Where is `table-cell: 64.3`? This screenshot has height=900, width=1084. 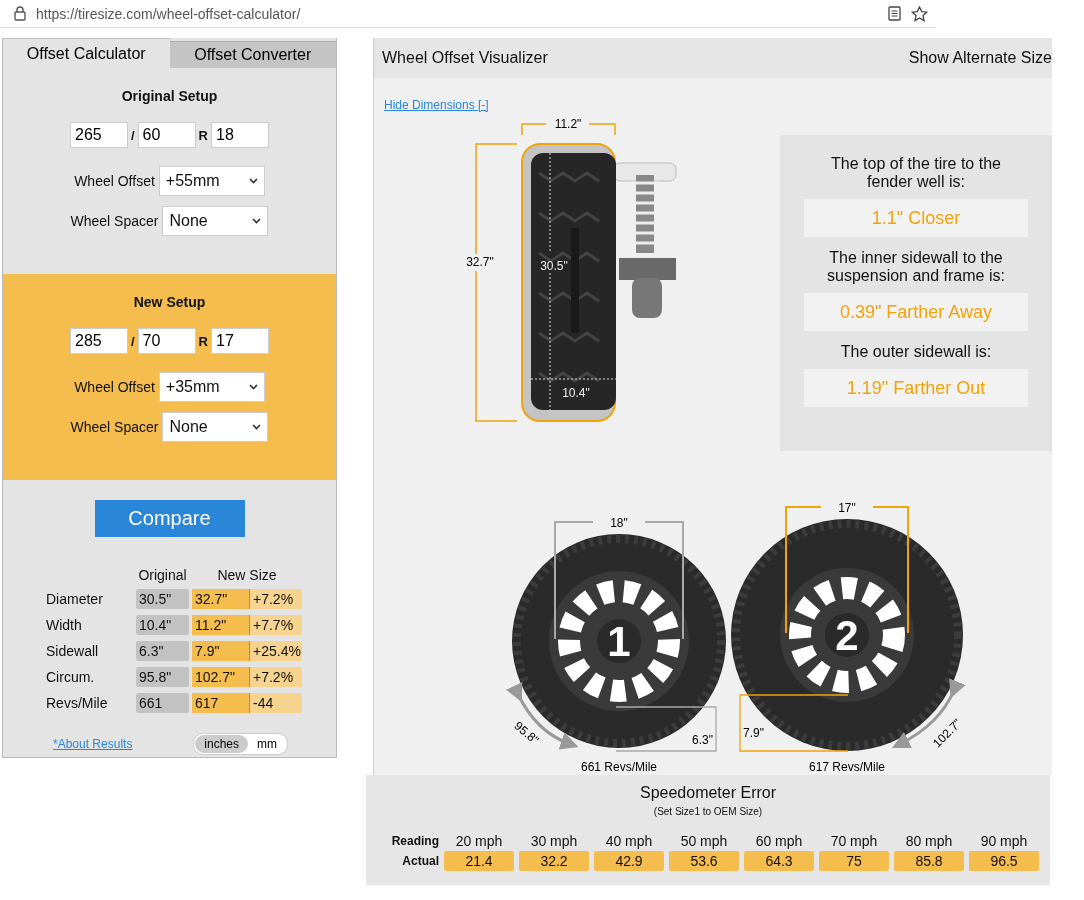
table-cell: 64.3 is located at coordinates (779, 861).